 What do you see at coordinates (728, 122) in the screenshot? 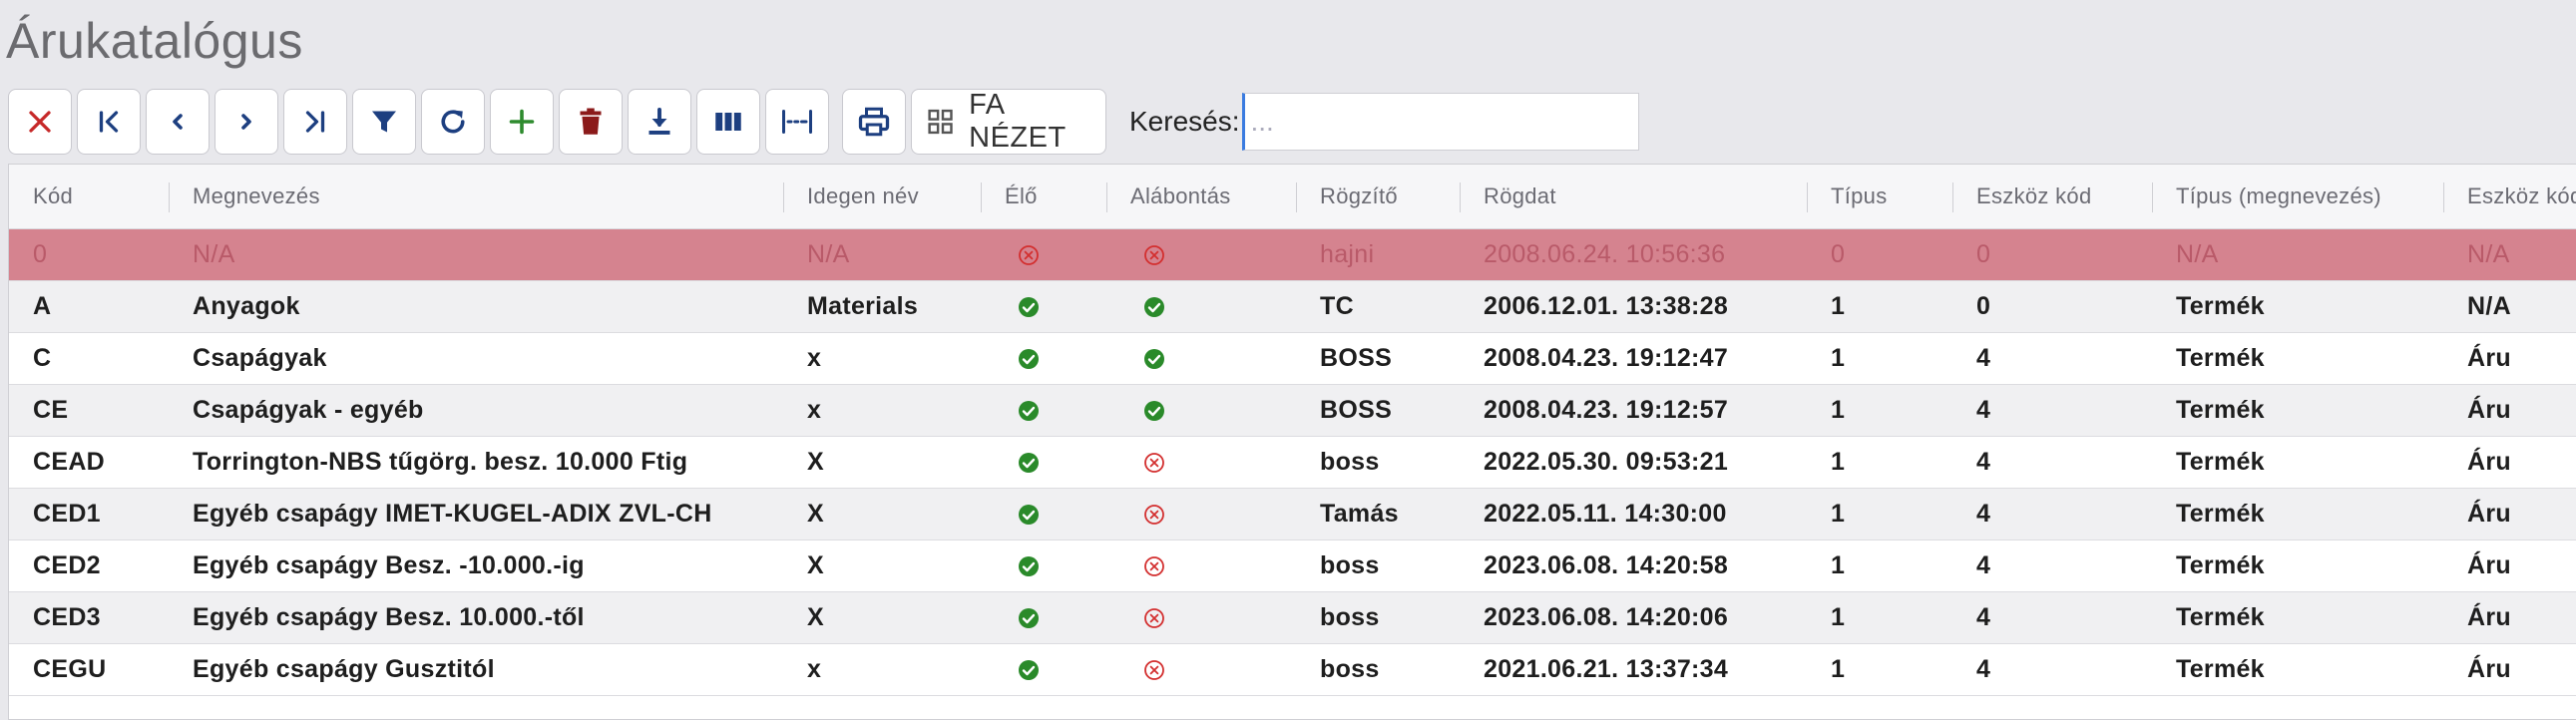
I see `columns-button` at bounding box center [728, 122].